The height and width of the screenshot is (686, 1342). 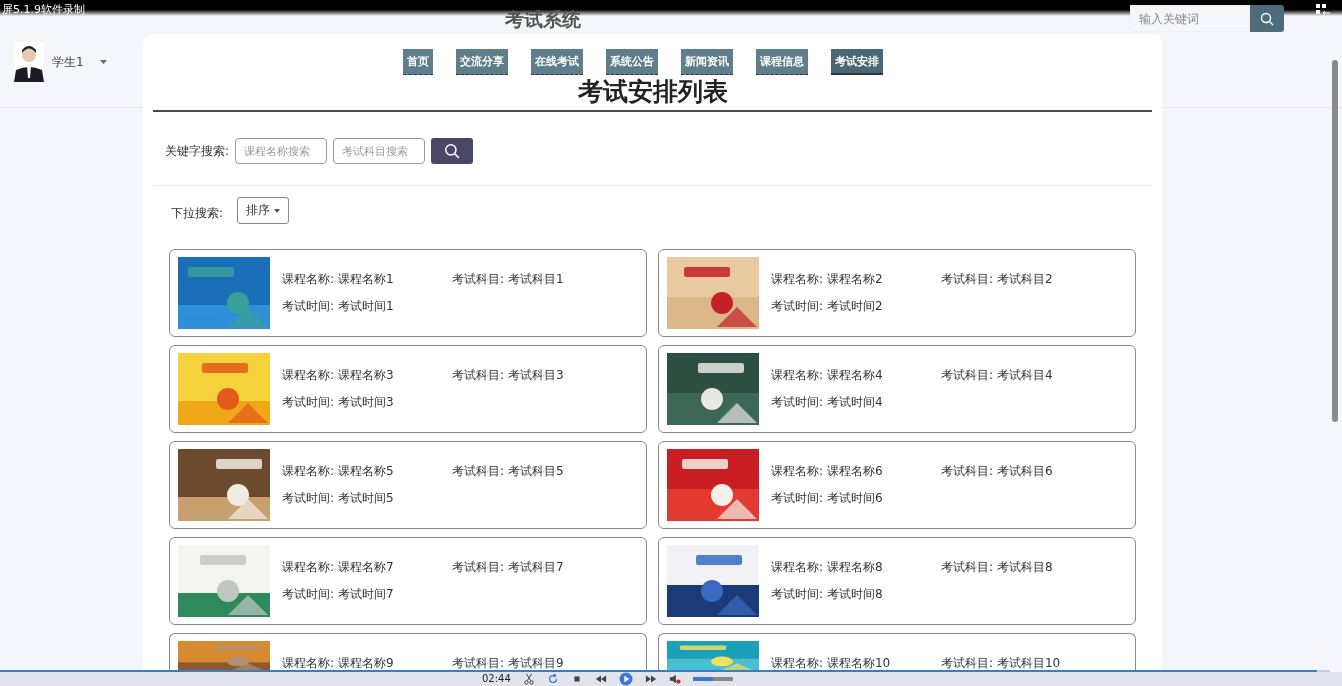 What do you see at coordinates (1335, 241) in the screenshot?
I see `scrollbar` at bounding box center [1335, 241].